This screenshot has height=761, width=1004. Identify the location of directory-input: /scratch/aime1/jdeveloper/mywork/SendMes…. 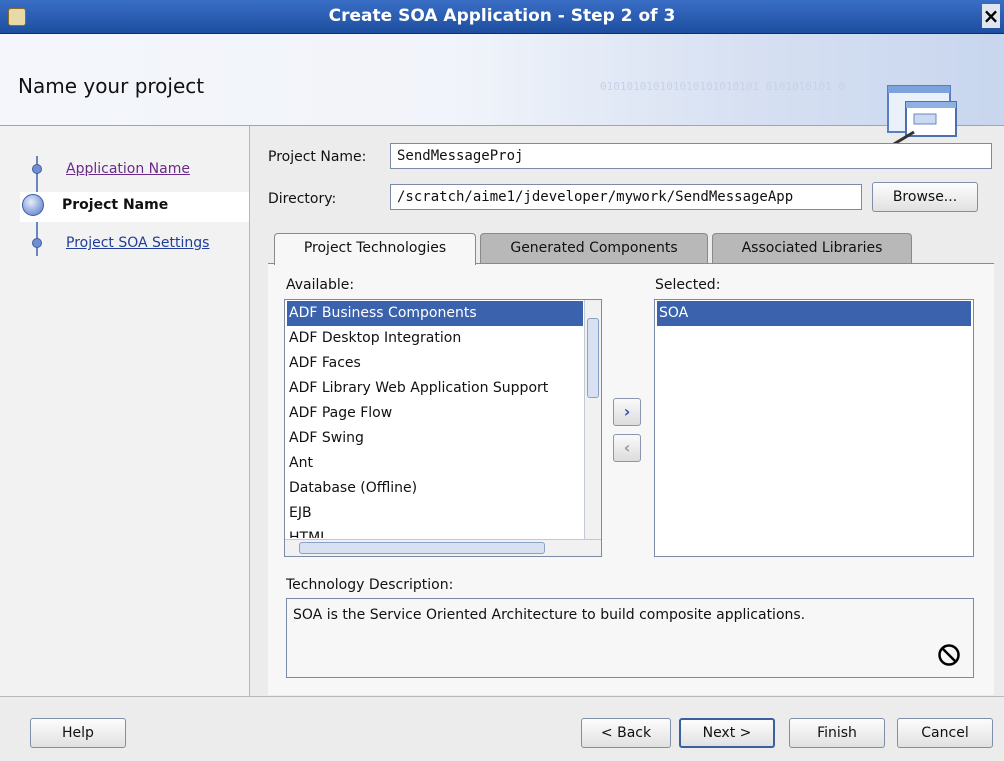
(626, 197).